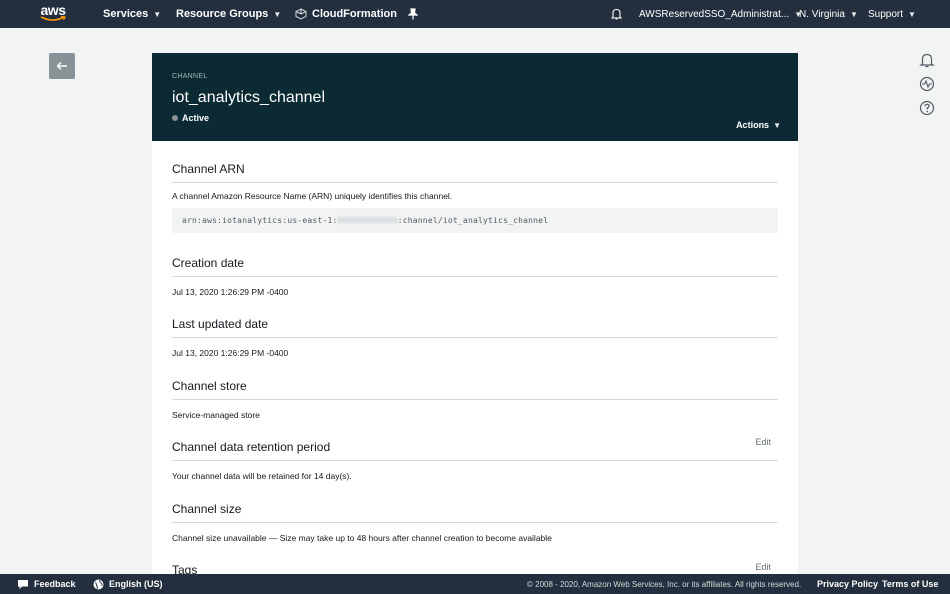  I want to click on chat-icon, so click(23, 584).